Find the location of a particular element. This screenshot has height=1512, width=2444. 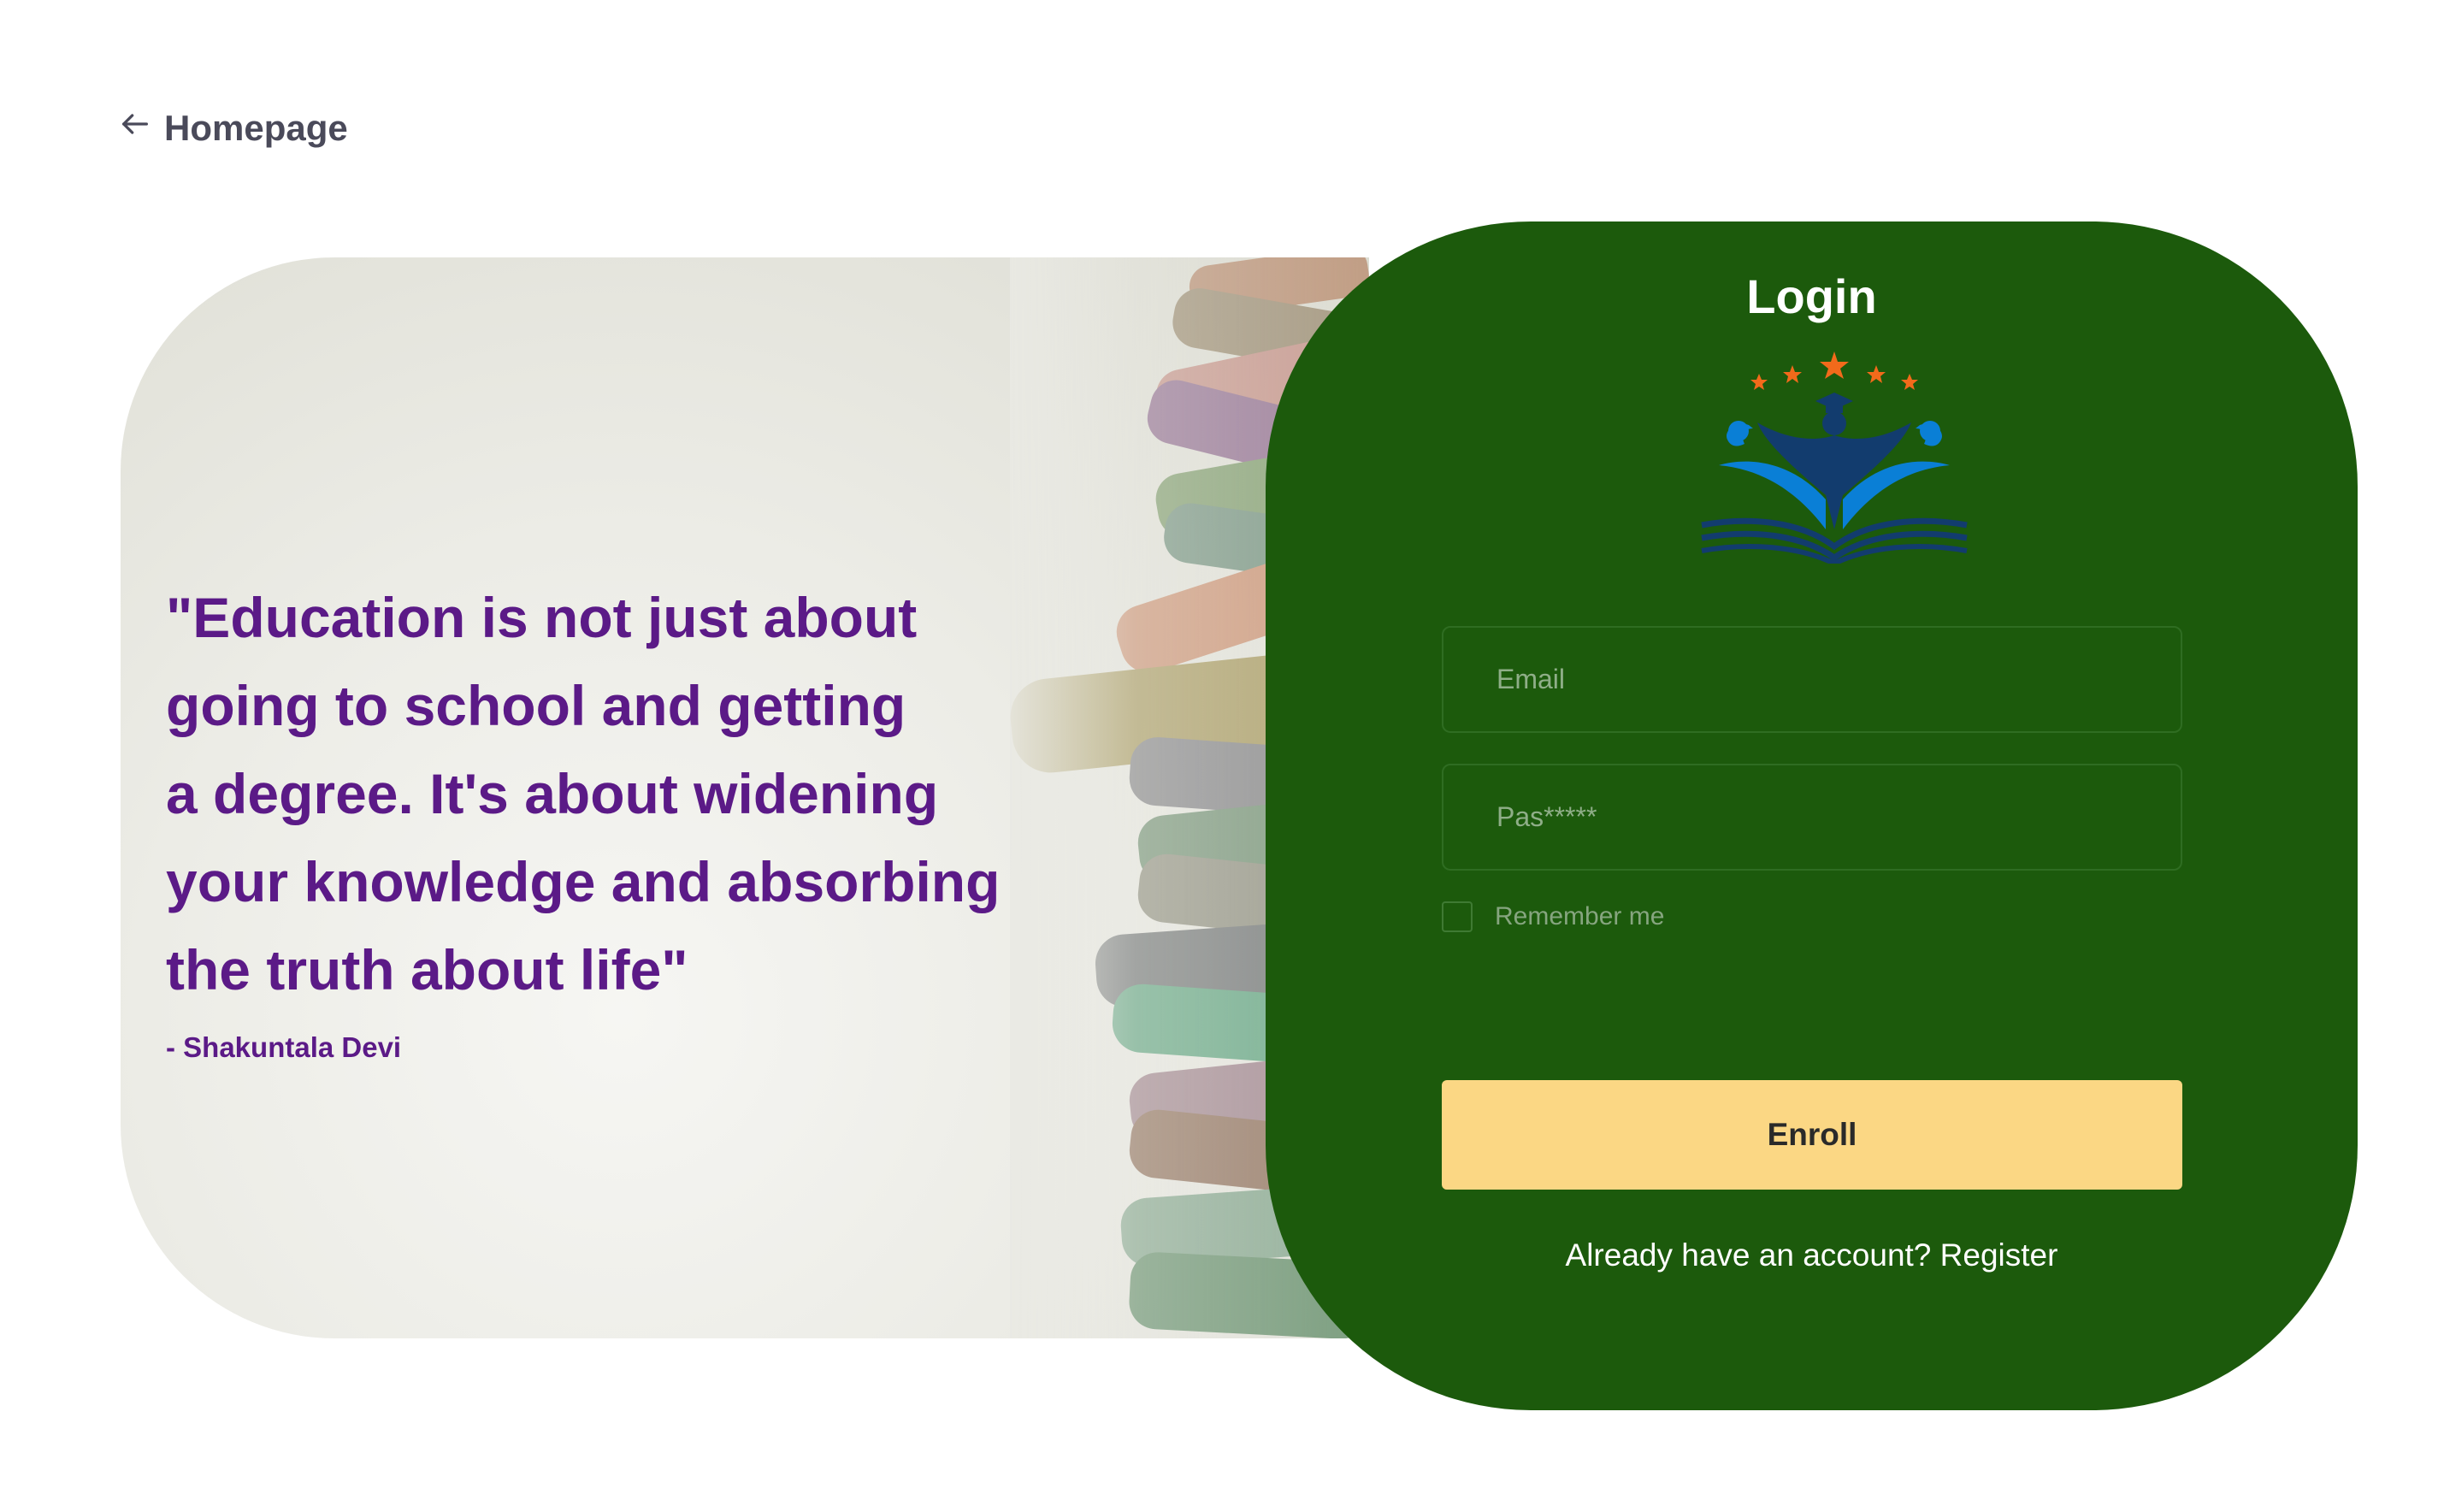

quote-line: your knowledge and absorbing is located at coordinates (583, 881).